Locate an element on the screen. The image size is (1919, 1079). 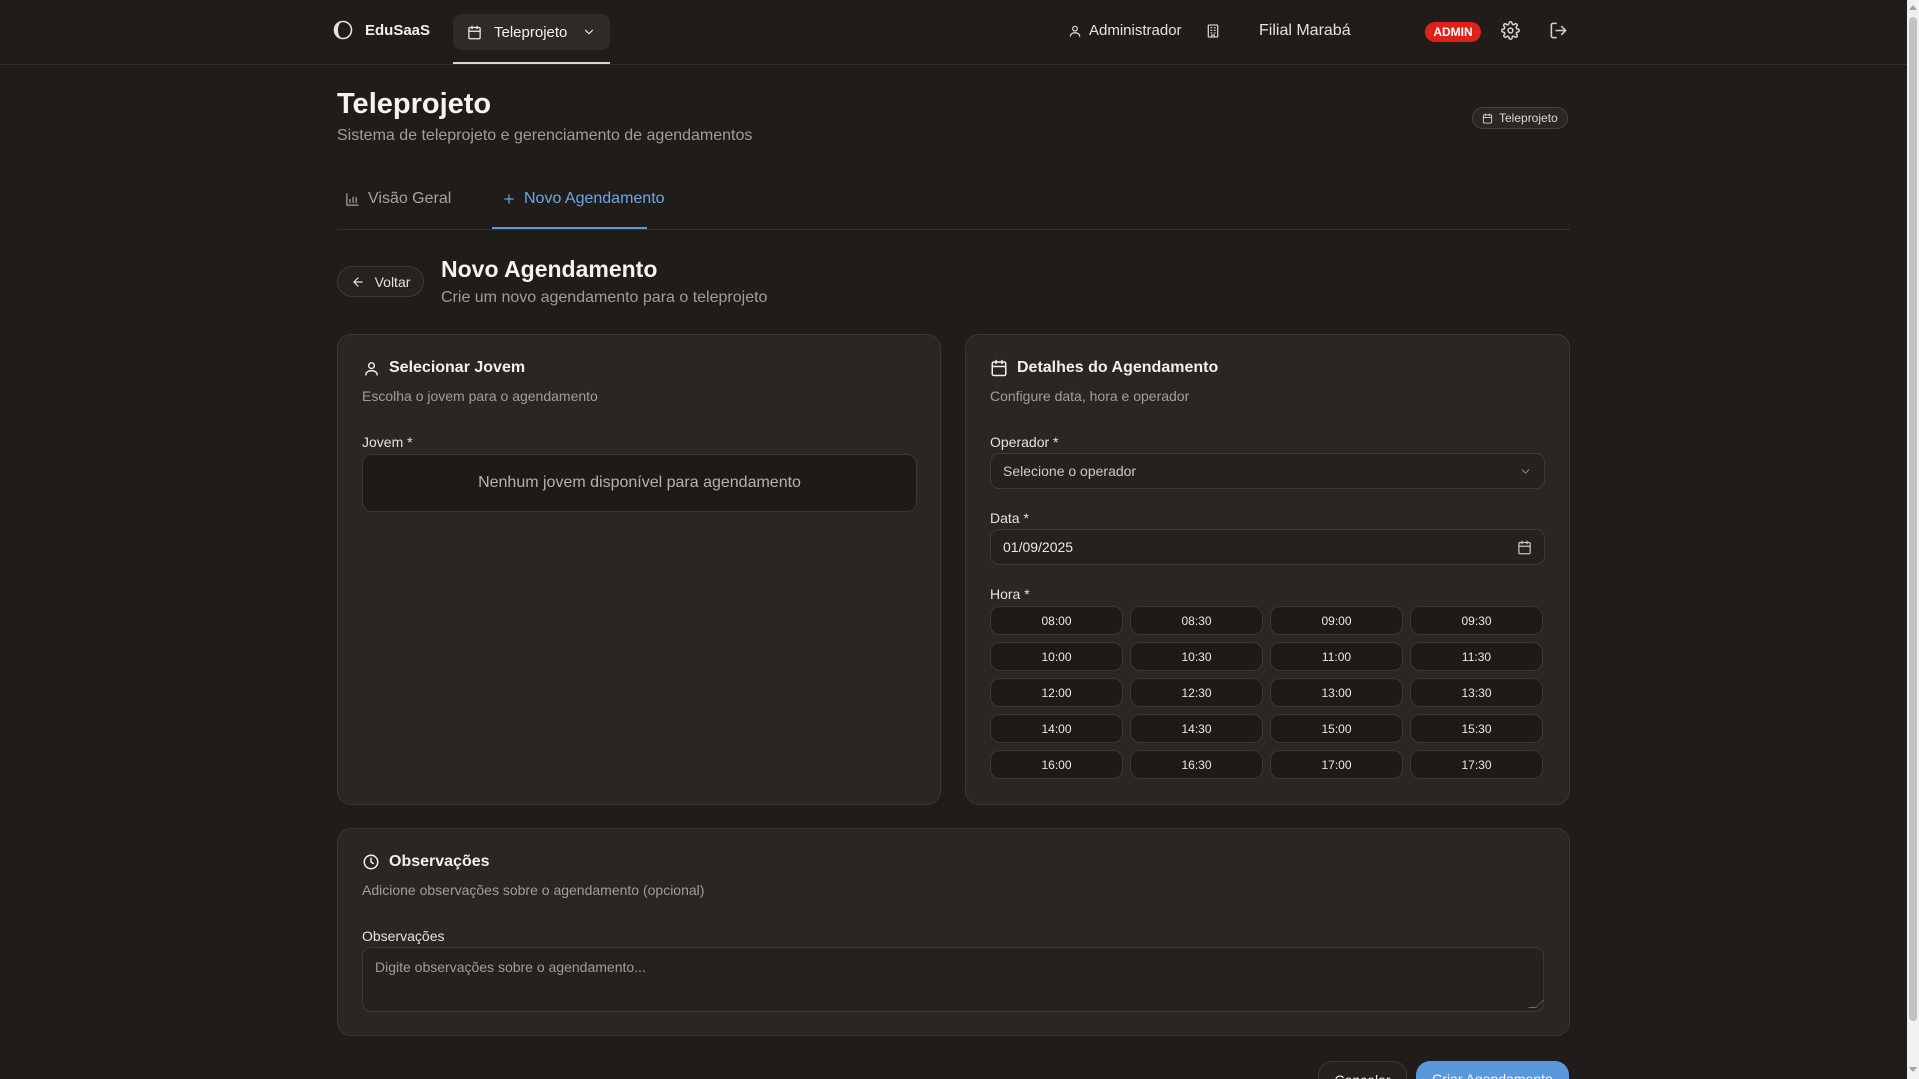
time-slot-button: 11:00 is located at coordinates (1336, 656).